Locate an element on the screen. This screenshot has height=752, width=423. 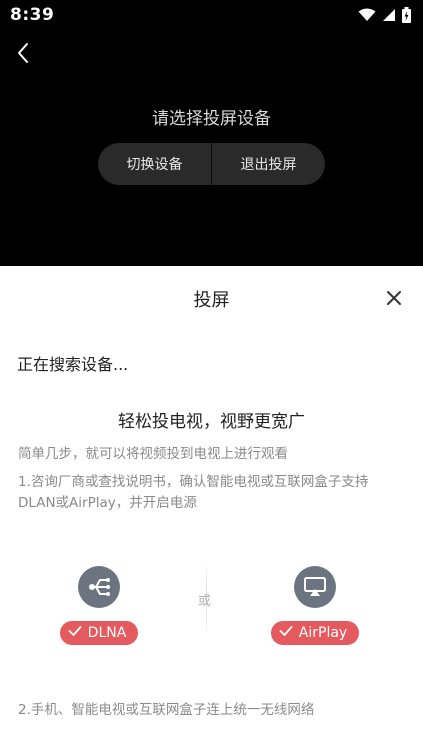
dlna-share-icon is located at coordinates (99, 587).